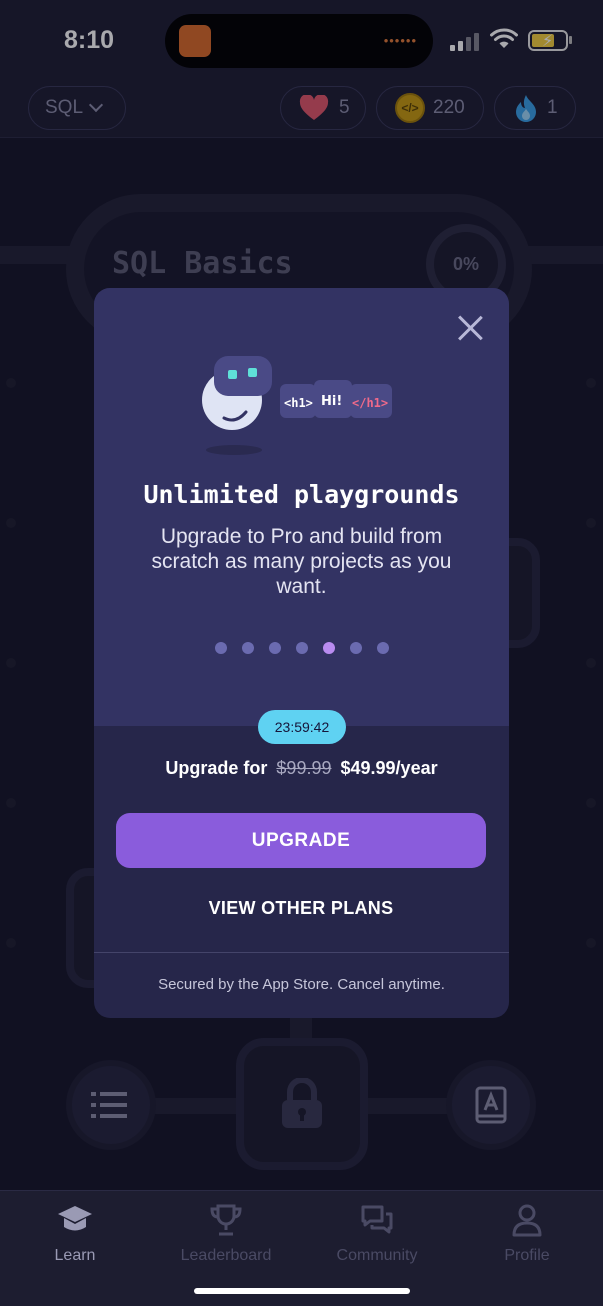 The image size is (603, 1306). What do you see at coordinates (302, 1291) in the screenshot?
I see `home-indicator` at bounding box center [302, 1291].